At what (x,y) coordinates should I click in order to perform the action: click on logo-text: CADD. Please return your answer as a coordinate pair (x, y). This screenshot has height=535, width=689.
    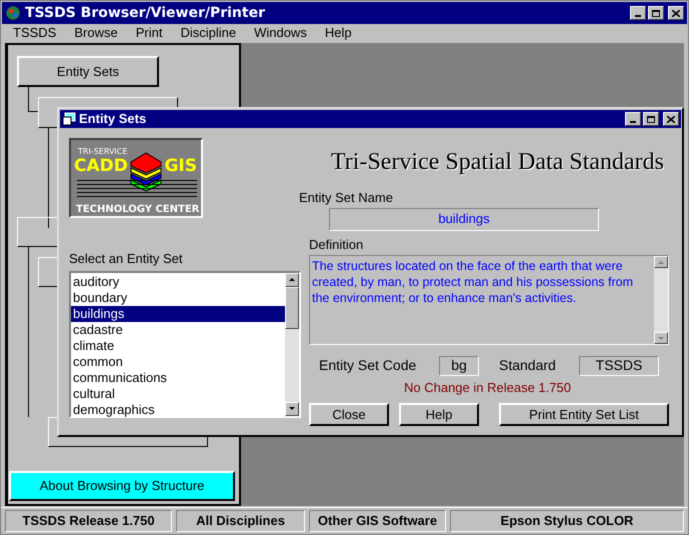
    Looking at the image, I should click on (101, 166).